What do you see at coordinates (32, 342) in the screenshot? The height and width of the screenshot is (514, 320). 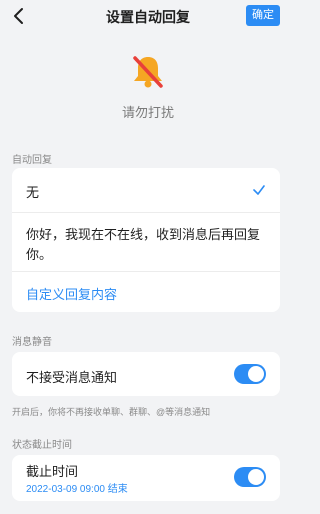 I see `mute-section-label: 消息静音` at bounding box center [32, 342].